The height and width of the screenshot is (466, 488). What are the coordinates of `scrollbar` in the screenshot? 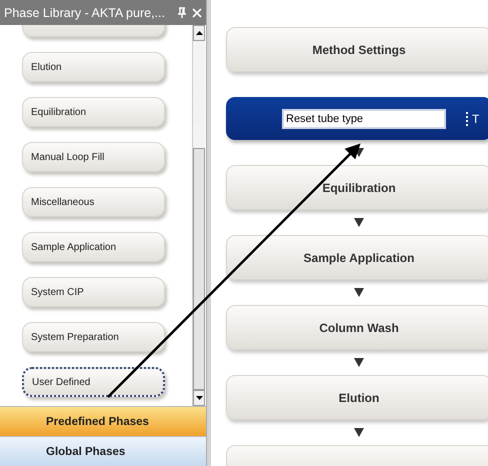 It's located at (198, 215).